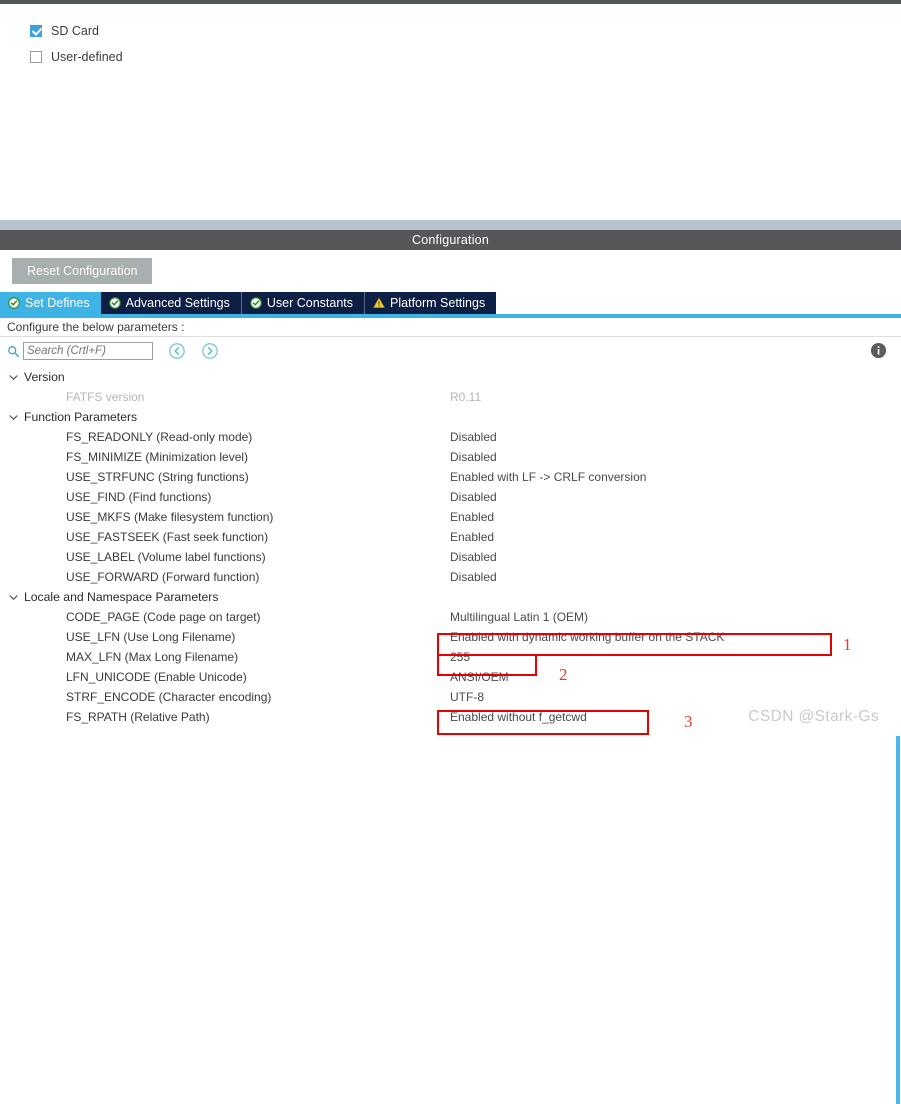 The image size is (901, 1104). I want to click on tree-group-locale-namespace-parameters: Locale and Namespace Parameters, so click(450, 597).